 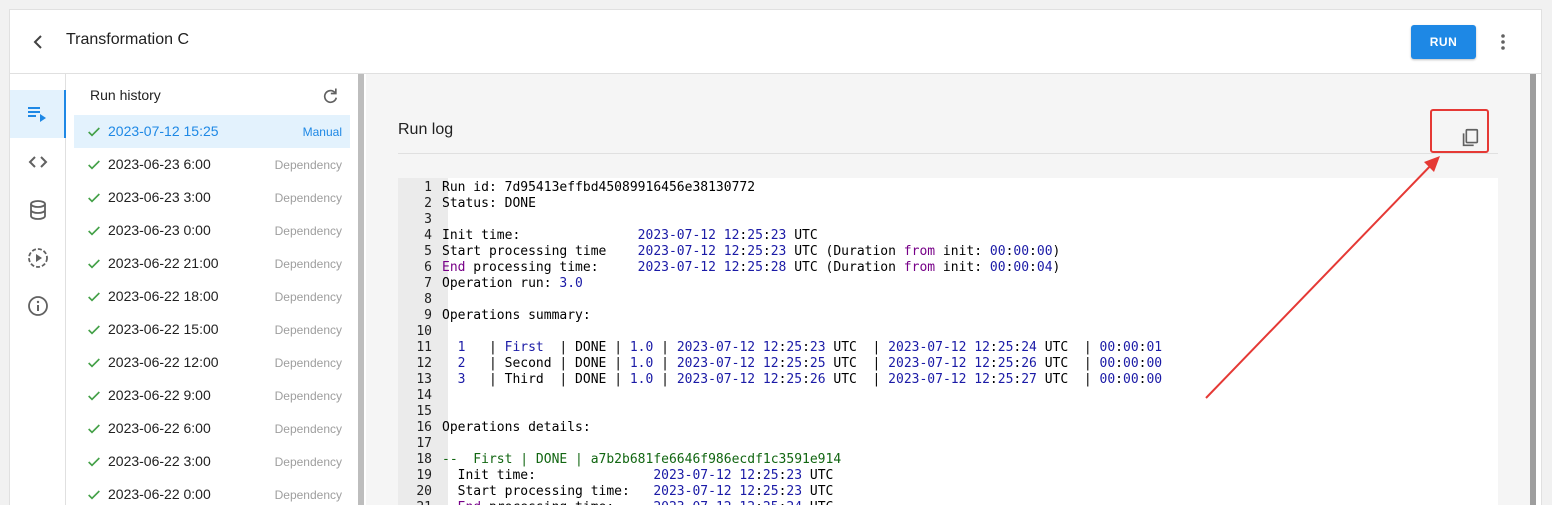 What do you see at coordinates (163, 362) in the screenshot?
I see `run-date: 2023-06-22 12:00` at bounding box center [163, 362].